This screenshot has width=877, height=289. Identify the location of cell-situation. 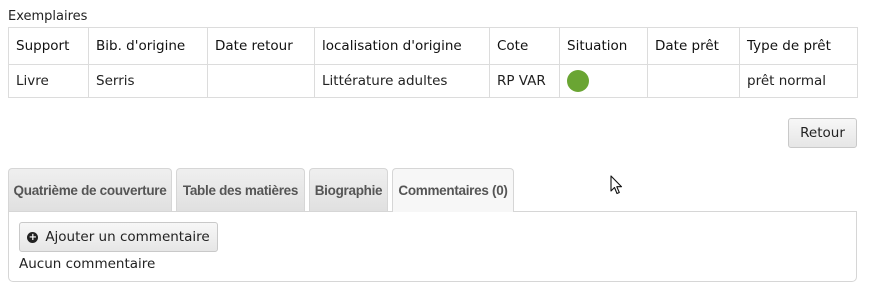
(603, 81).